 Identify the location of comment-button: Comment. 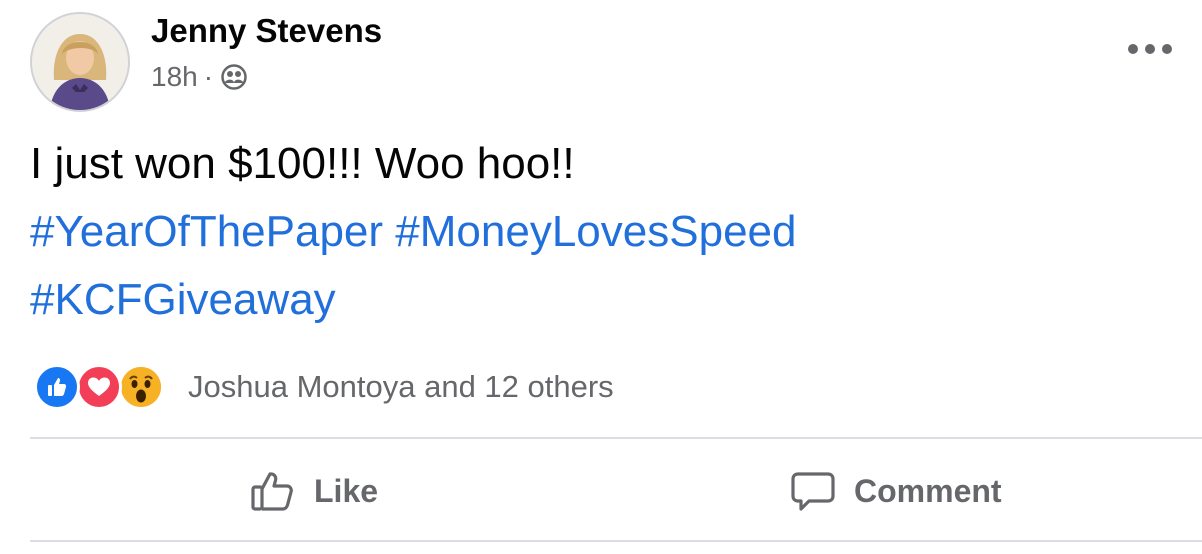
(896, 491).